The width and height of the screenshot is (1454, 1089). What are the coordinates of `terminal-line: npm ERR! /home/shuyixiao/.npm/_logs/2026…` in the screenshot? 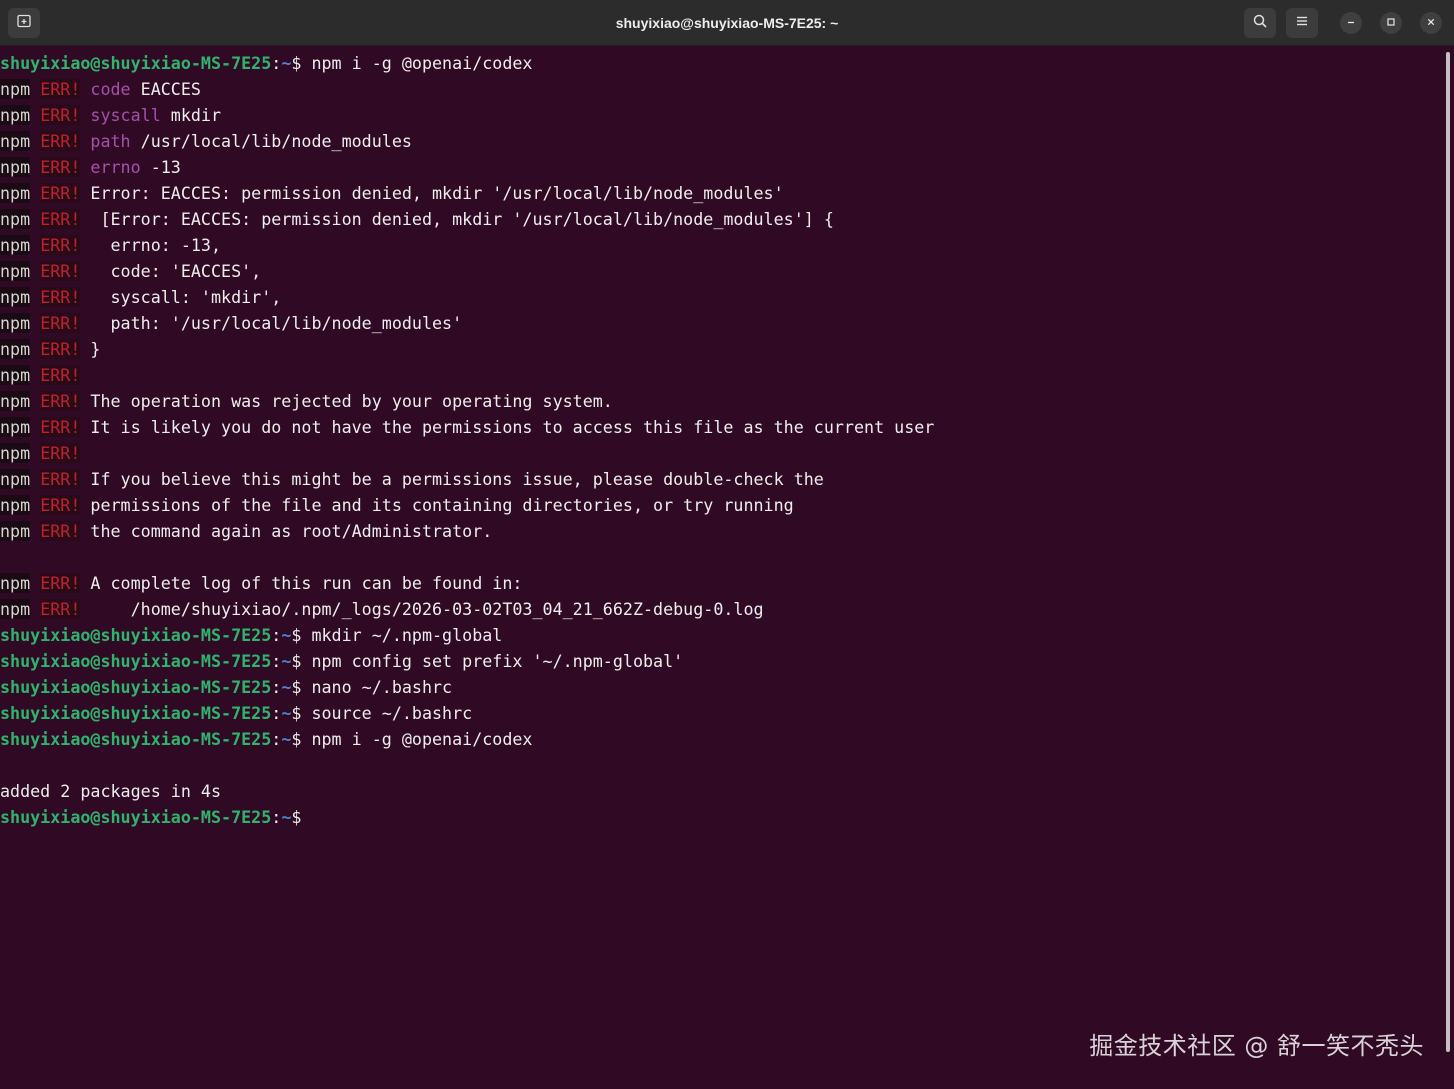 It's located at (720, 609).